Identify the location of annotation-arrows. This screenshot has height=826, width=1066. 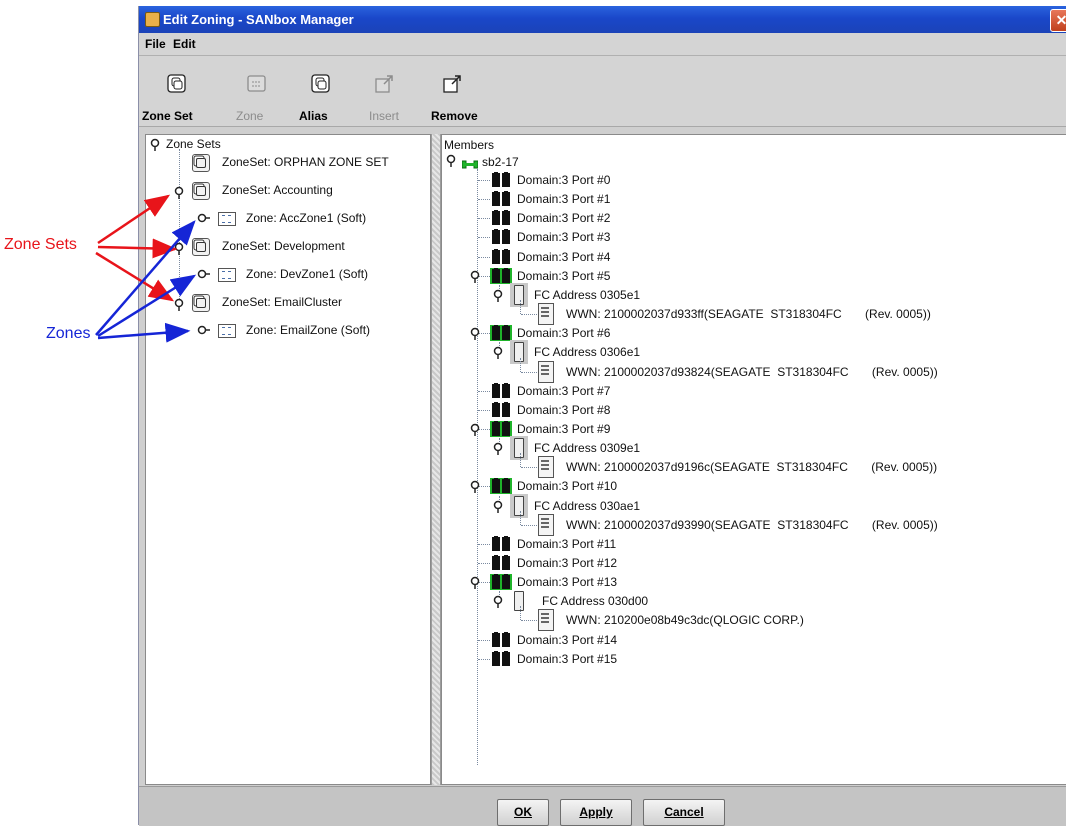
(146, 268).